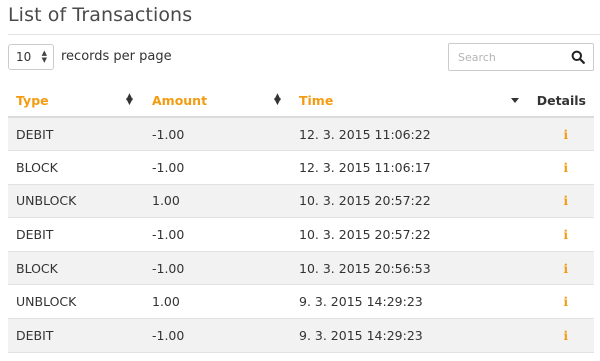  Describe the element at coordinates (32, 100) in the screenshot. I see `column-header-label: Type` at that location.